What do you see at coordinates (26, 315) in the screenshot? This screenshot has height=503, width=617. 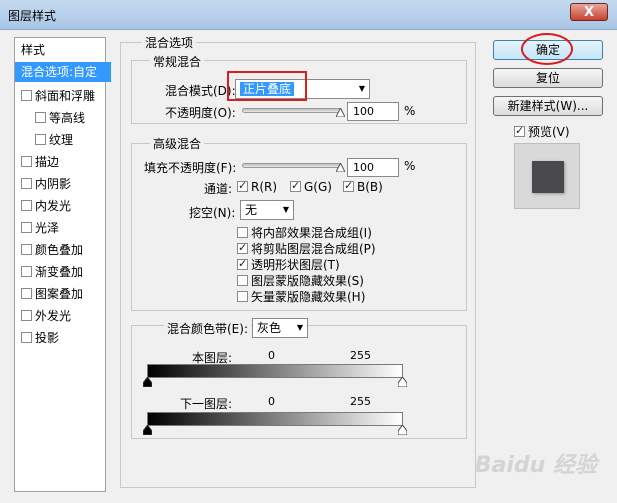 I see `outer-glow-checkbox` at bounding box center [26, 315].